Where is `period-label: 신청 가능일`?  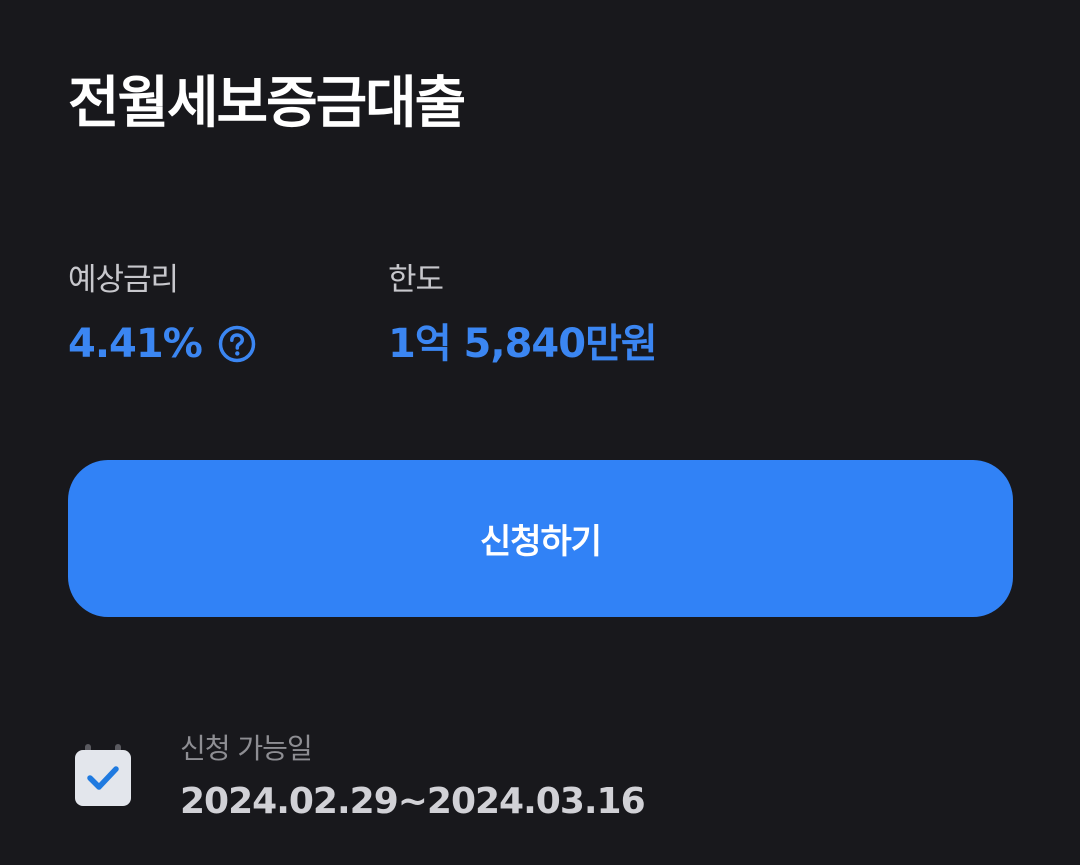 period-label: 신청 가능일 is located at coordinates (246, 748).